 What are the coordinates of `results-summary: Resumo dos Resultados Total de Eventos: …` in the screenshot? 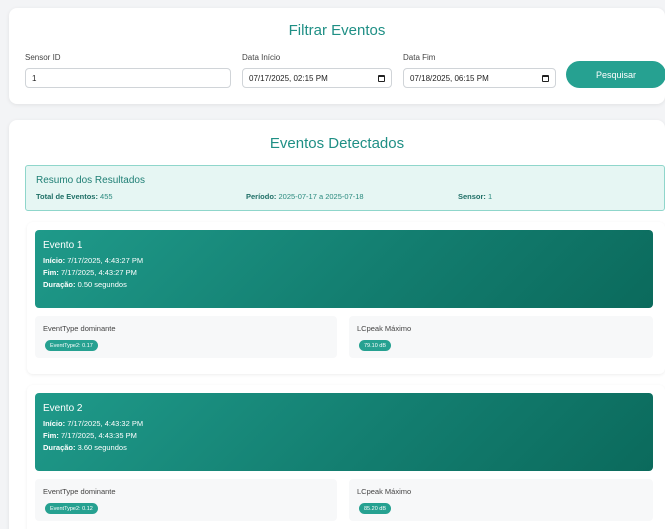 It's located at (345, 188).